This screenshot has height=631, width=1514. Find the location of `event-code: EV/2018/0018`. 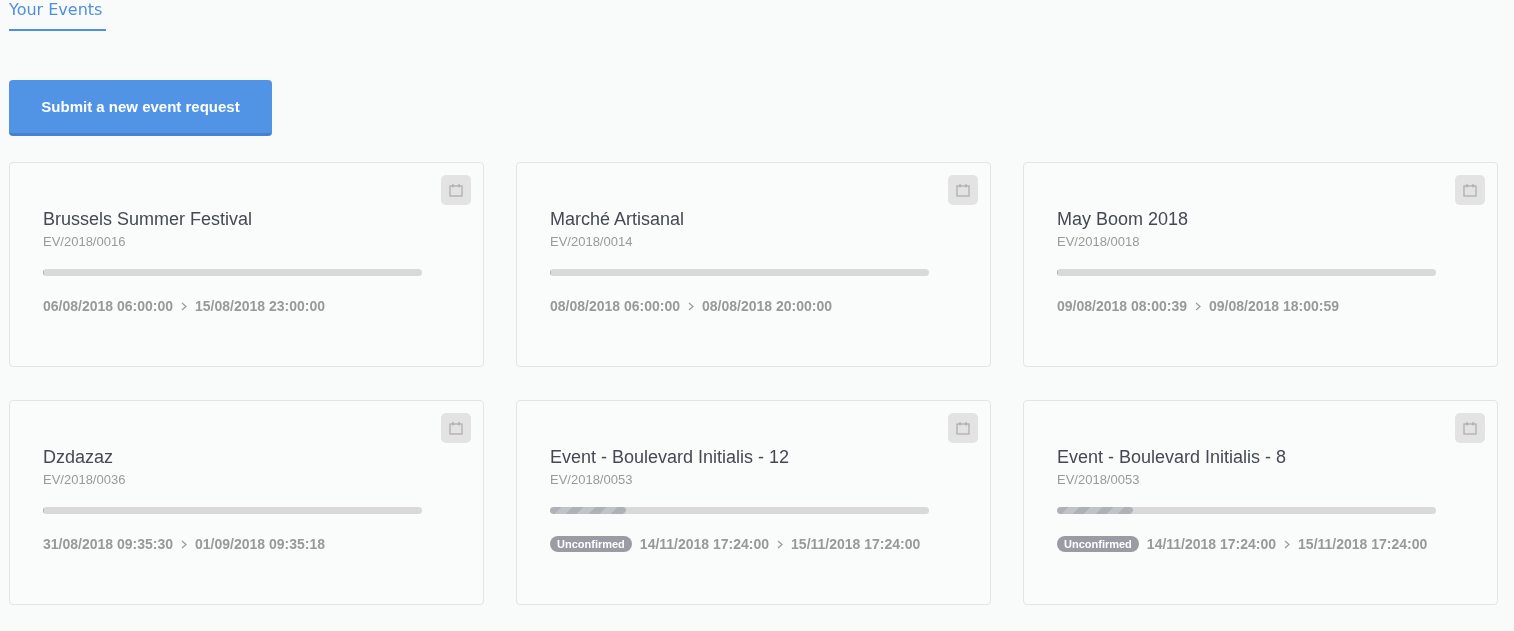

event-code: EV/2018/0018 is located at coordinates (1099, 241).